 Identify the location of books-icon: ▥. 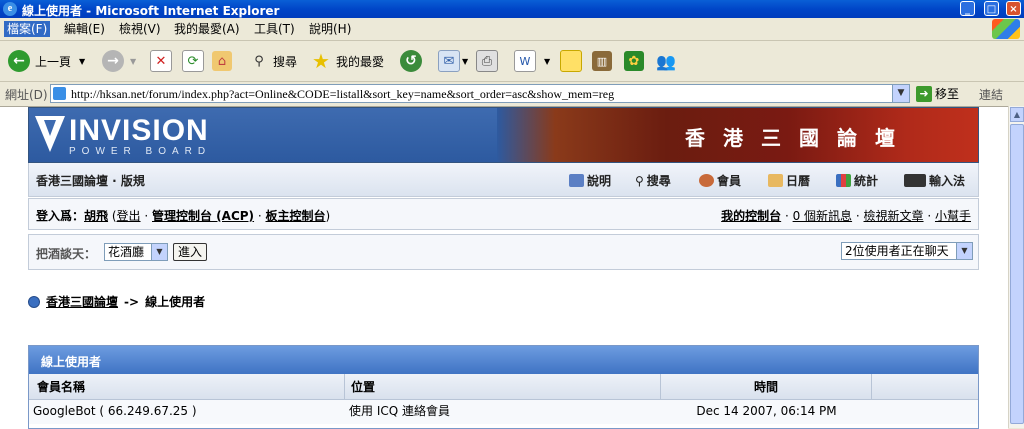
(602, 61).